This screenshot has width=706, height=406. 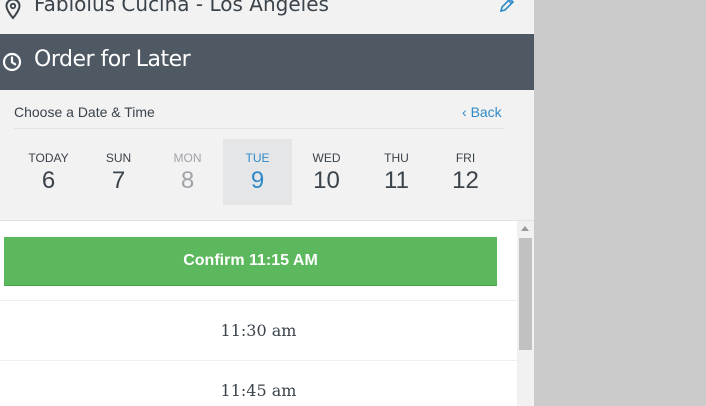 I want to click on day-name: THU, so click(x=396, y=158).